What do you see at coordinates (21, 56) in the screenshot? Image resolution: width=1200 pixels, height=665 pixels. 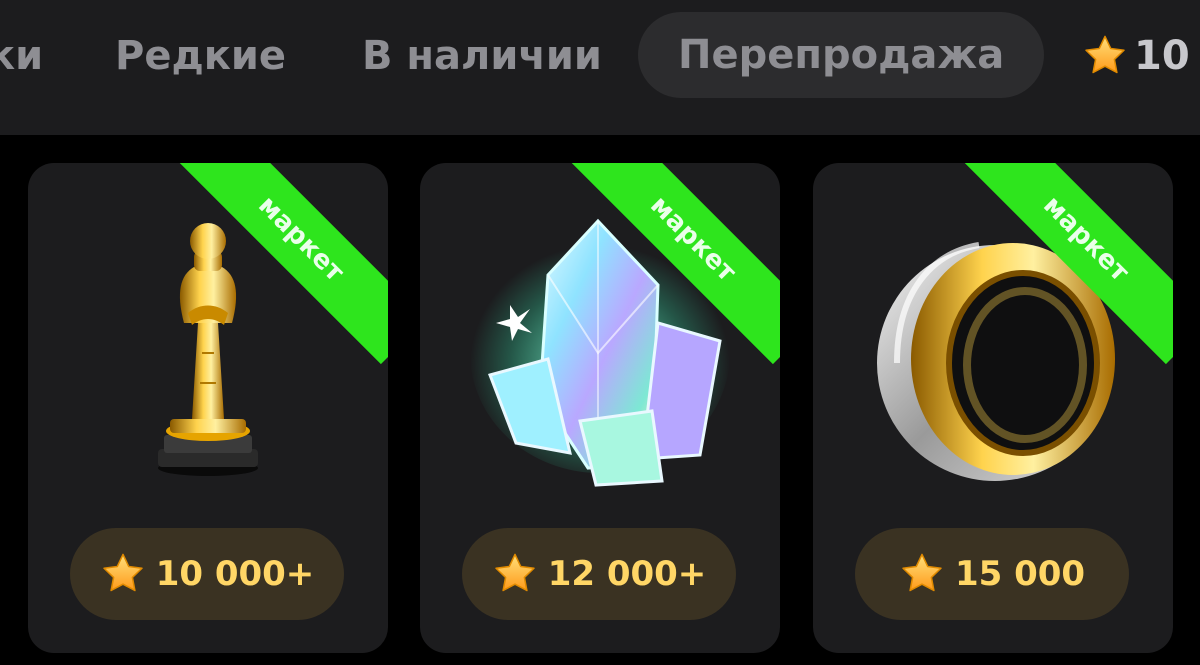 I see `tab-partial: ки` at bounding box center [21, 56].